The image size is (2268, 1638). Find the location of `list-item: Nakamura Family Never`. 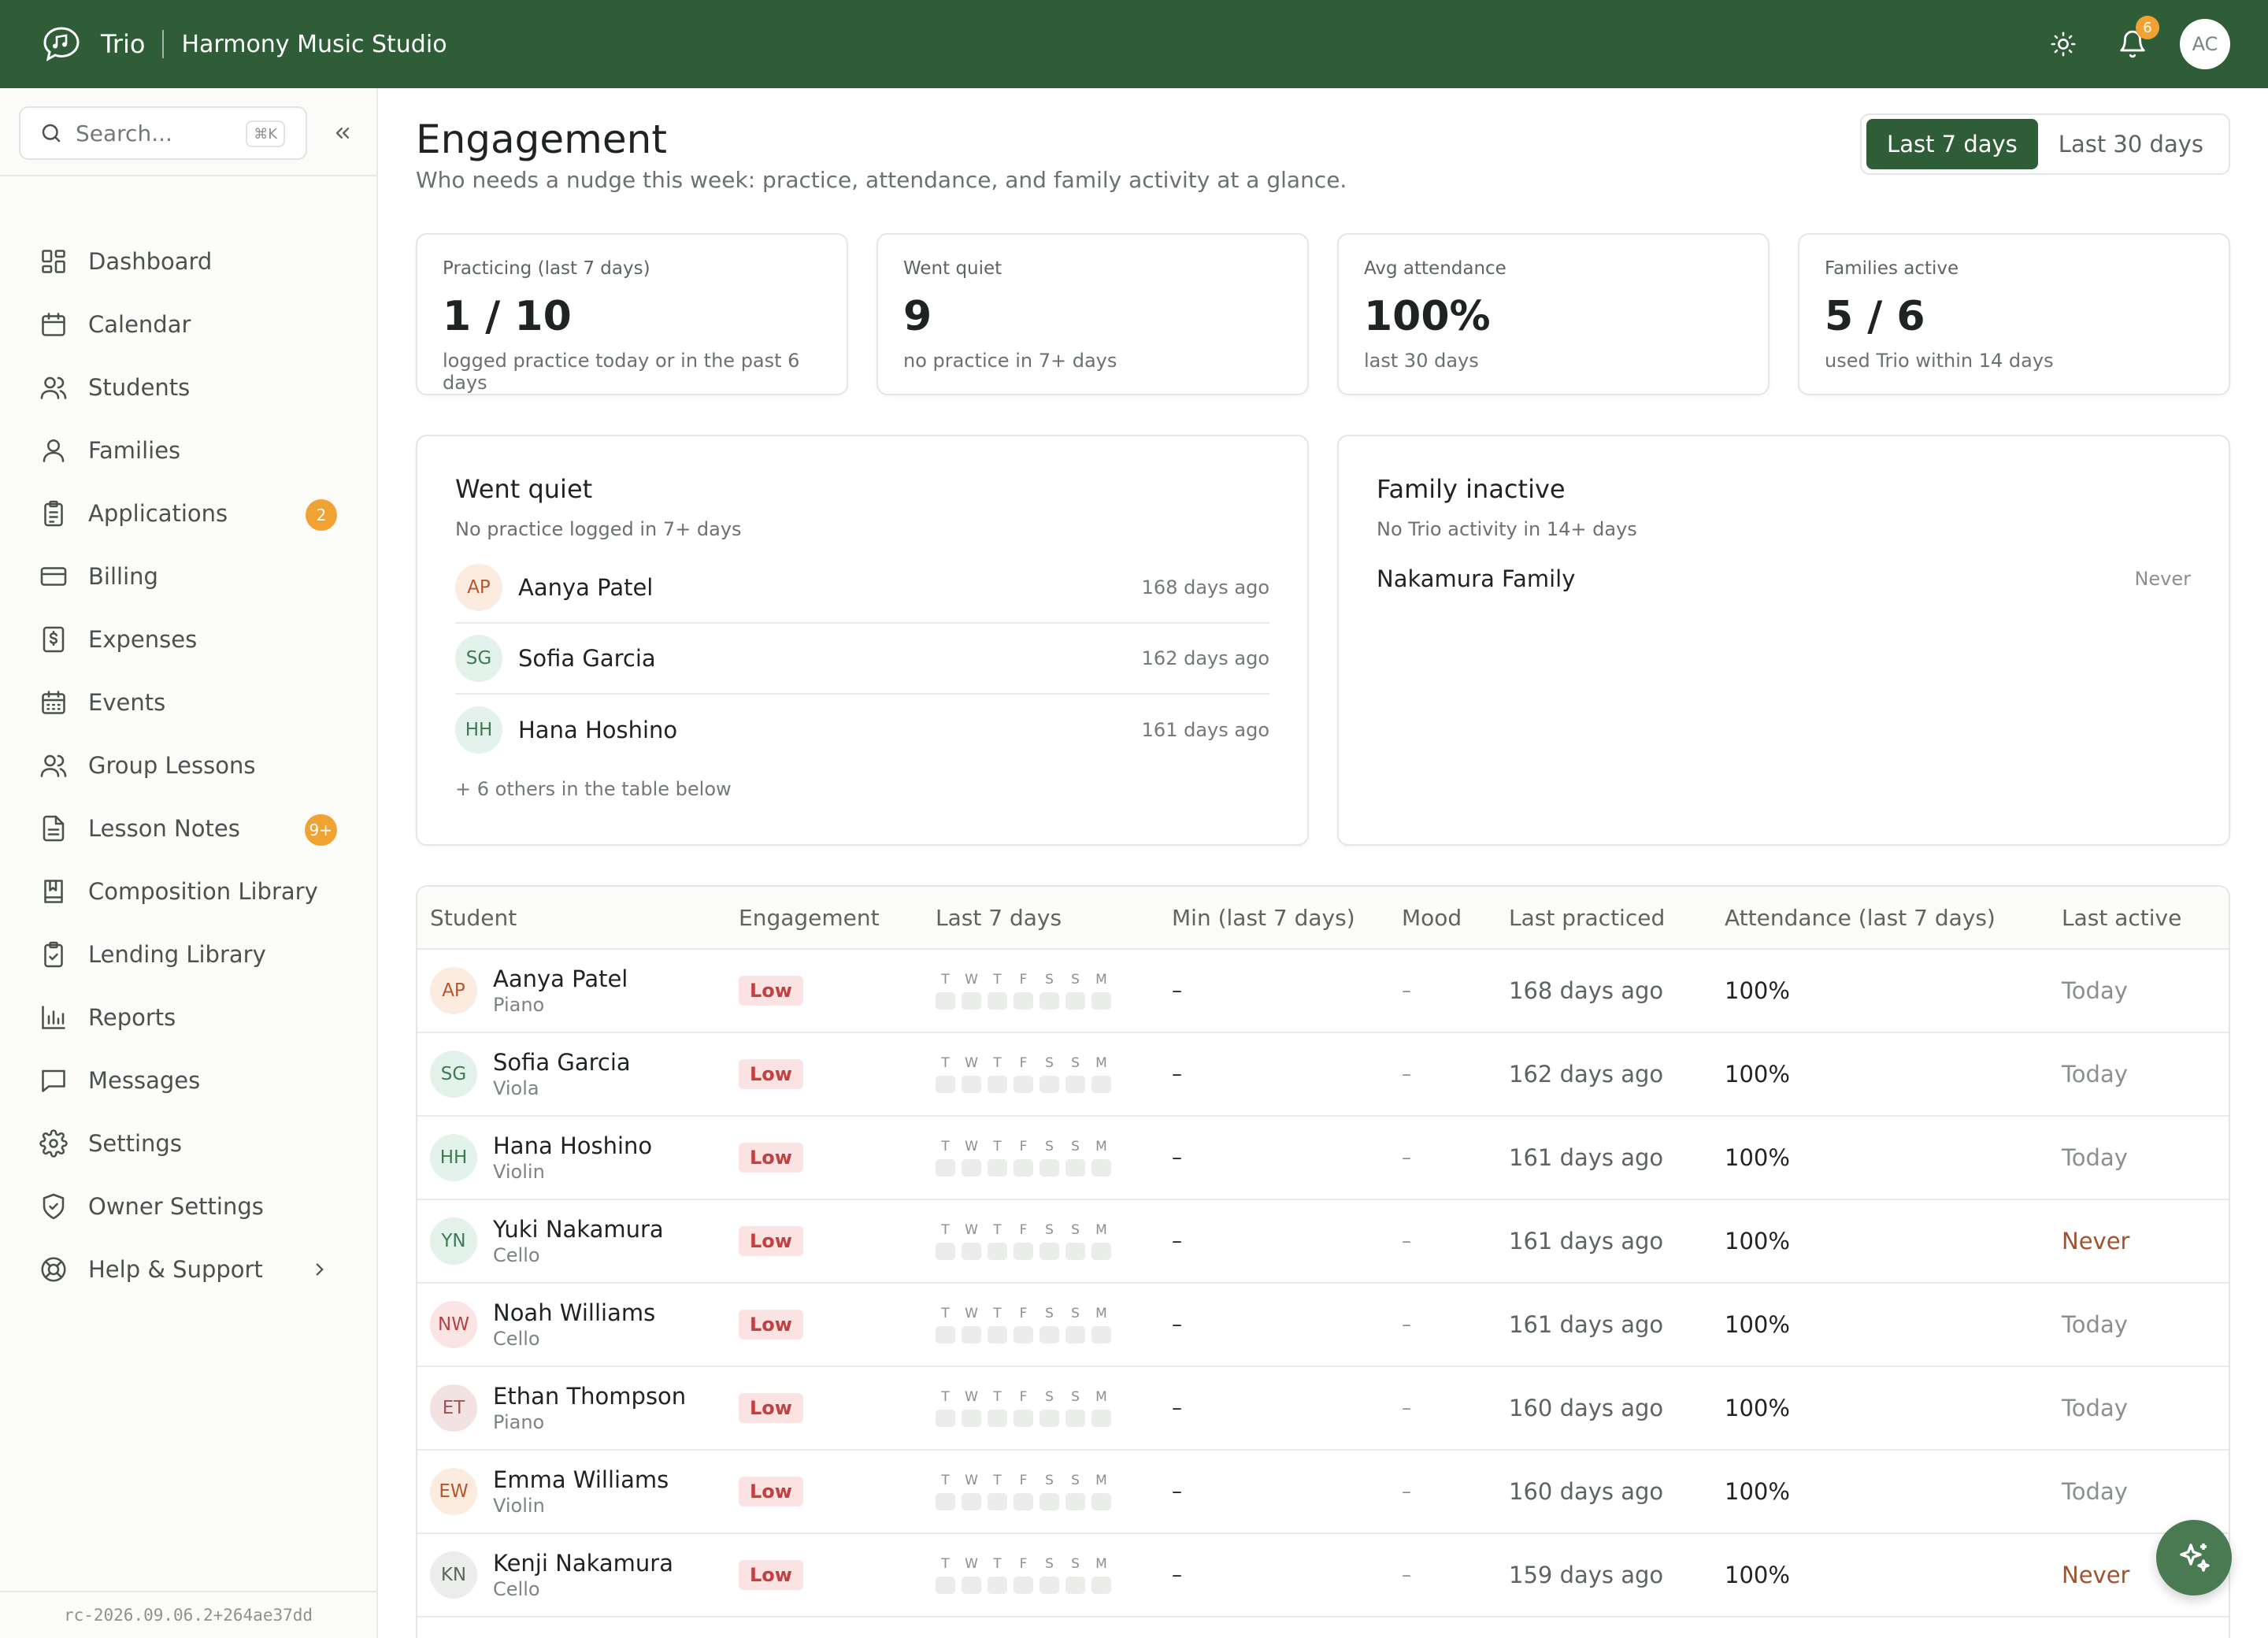

list-item: Nakamura Family Never is located at coordinates (1784, 578).